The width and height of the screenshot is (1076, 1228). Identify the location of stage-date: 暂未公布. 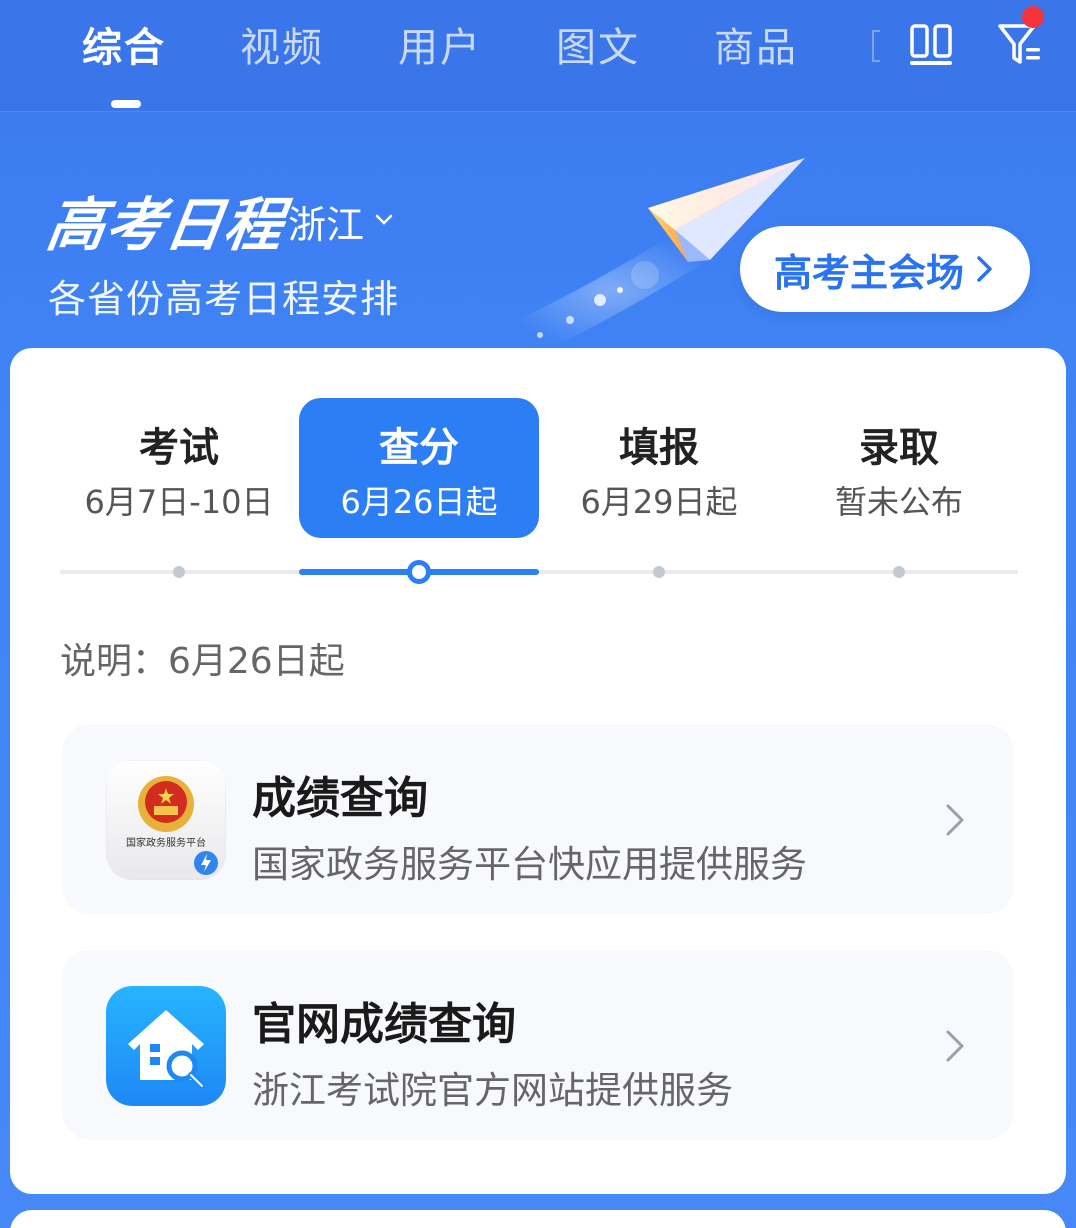
(898, 502).